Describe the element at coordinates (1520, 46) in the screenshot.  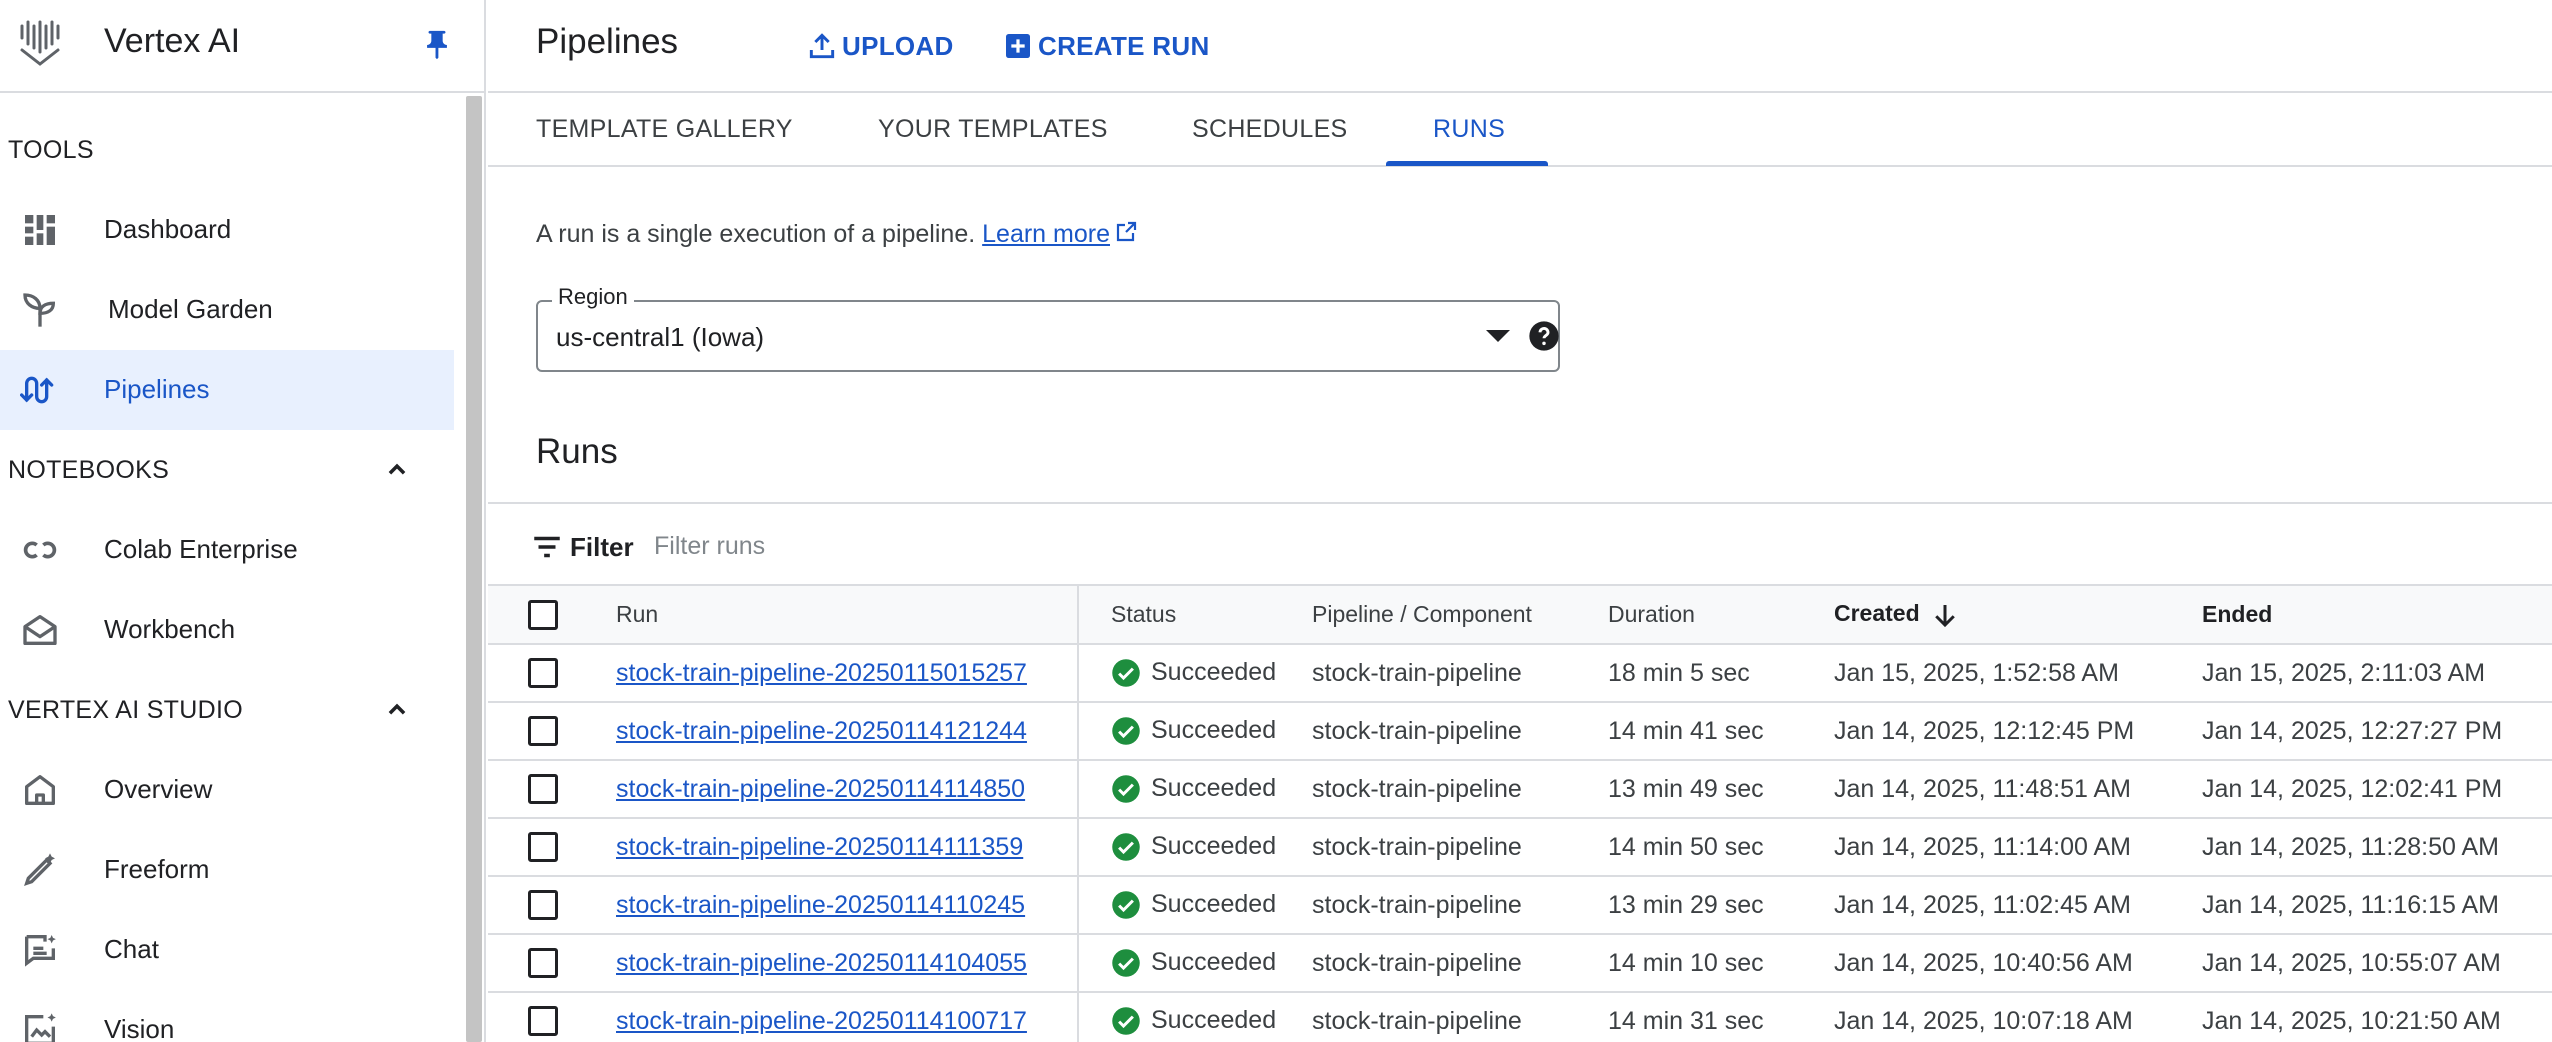
I see `page-header: Pipelines UPLOAD CREATE RUN` at that location.